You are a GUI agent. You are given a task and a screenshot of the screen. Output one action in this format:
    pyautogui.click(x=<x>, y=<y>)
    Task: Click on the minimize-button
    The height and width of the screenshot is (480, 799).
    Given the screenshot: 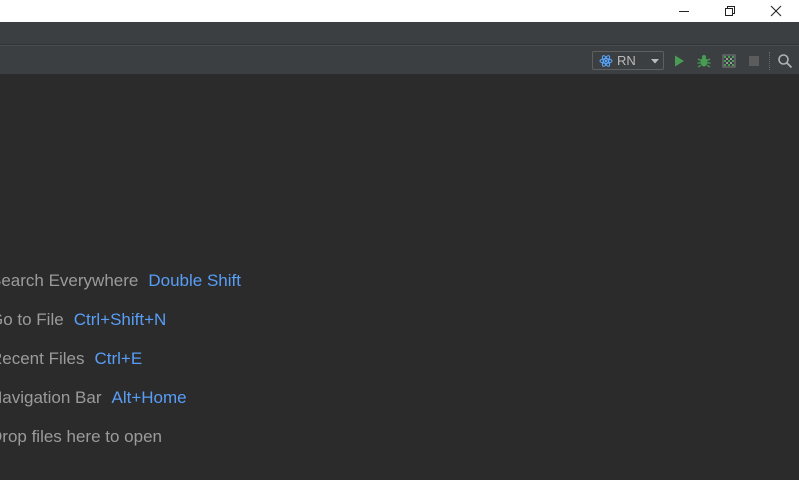 What is the action you would take?
    pyautogui.click(x=684, y=11)
    